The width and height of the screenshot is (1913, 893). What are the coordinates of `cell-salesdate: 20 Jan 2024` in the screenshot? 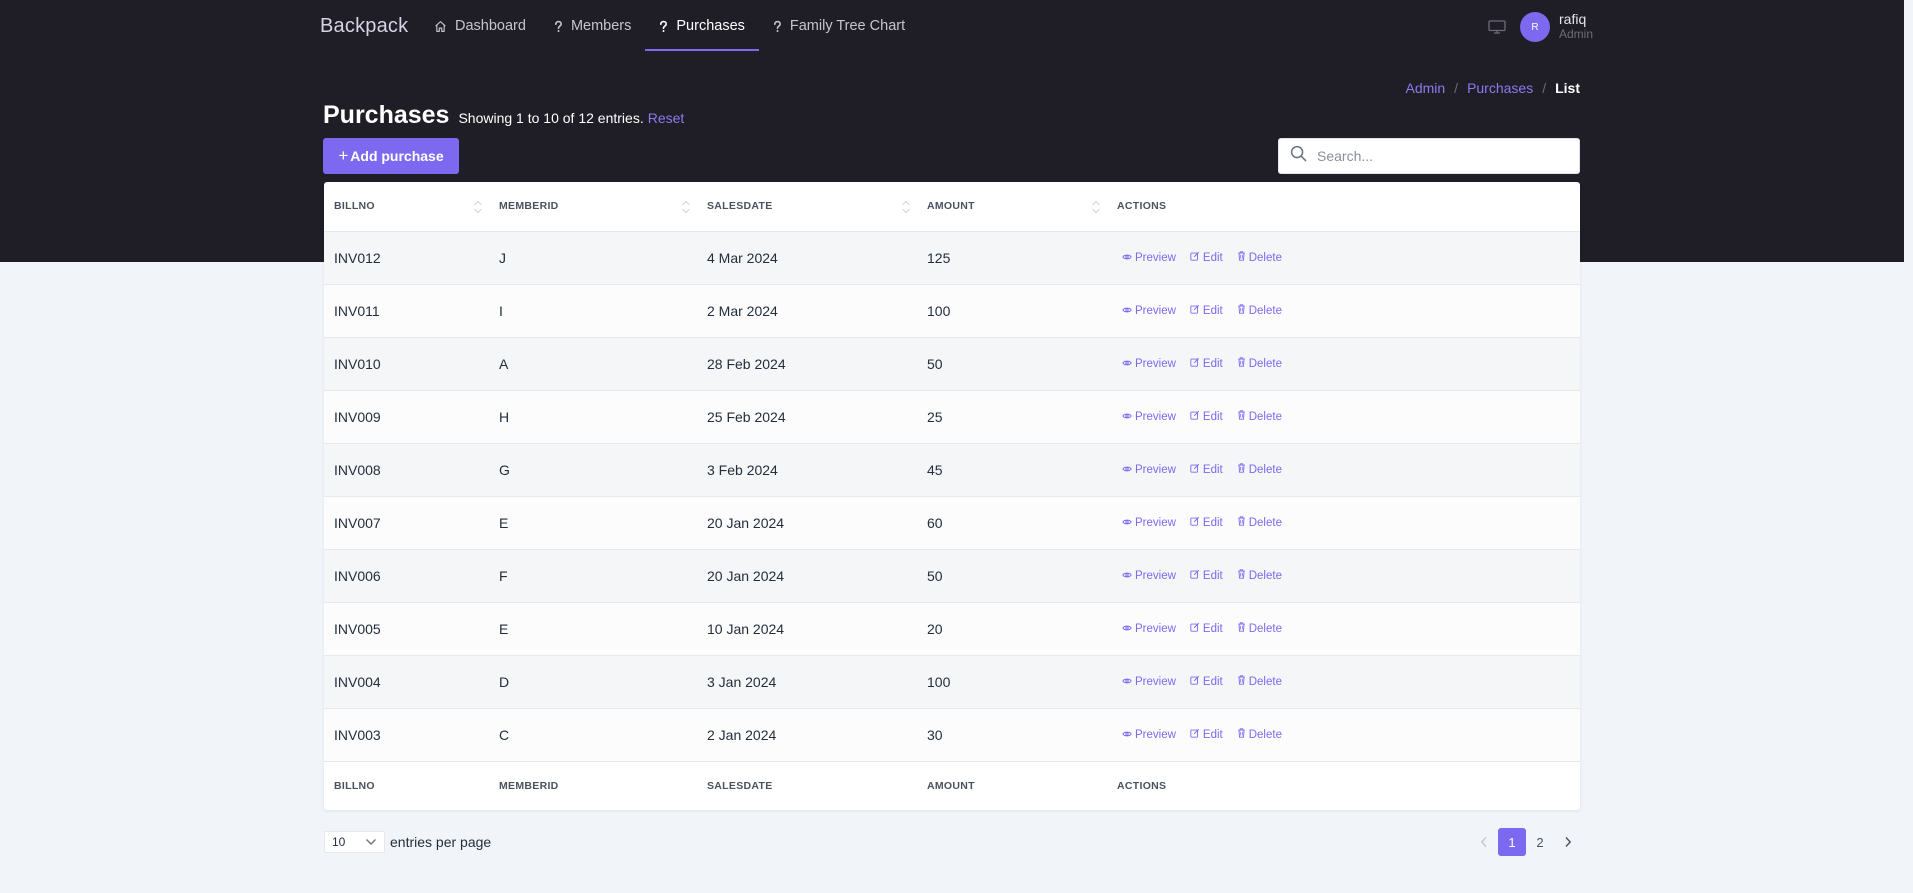 It's located at (807, 575).